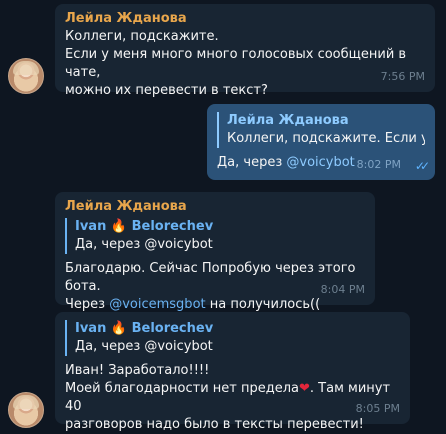 The image size is (446, 434). What do you see at coordinates (157, 304) in the screenshot?
I see `bot-link: @voicemsgbot` at bounding box center [157, 304].